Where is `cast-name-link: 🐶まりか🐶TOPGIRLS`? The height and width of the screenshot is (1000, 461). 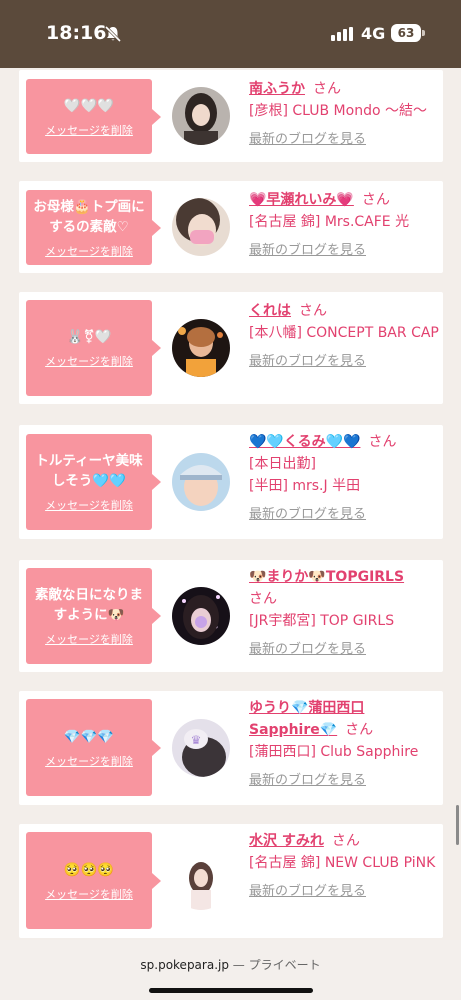
cast-name-link: 🐶まりか🐶TOPGIRLS is located at coordinates (326, 577).